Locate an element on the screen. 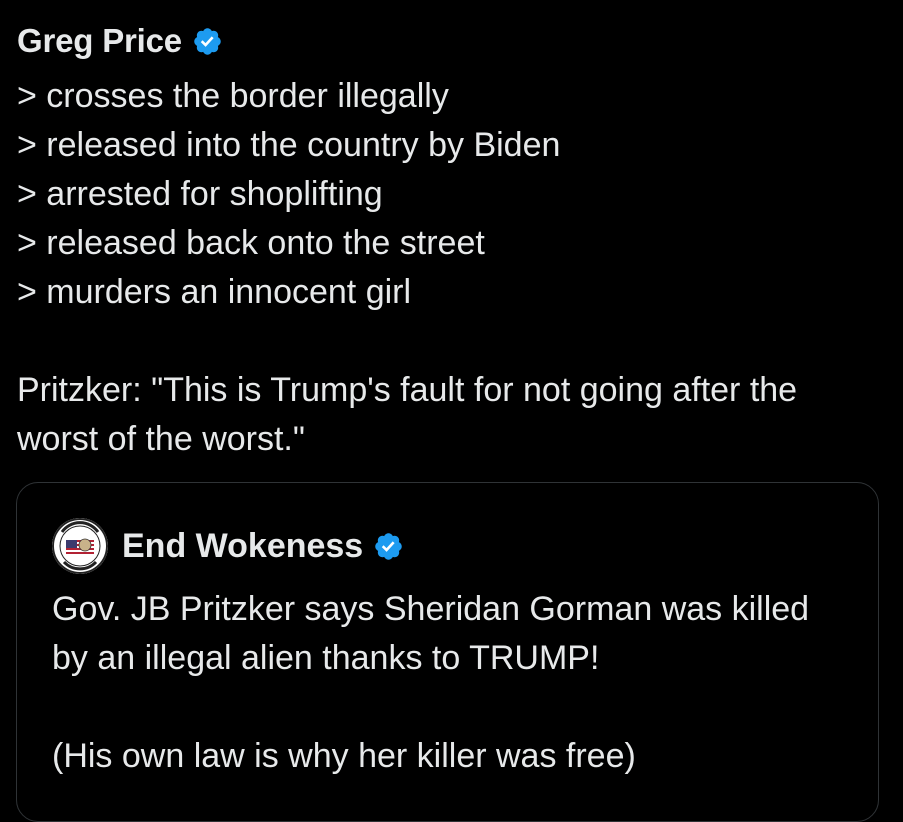 Image resolution: width=903 pixels, height=822 pixels. avatar is located at coordinates (80, 546).